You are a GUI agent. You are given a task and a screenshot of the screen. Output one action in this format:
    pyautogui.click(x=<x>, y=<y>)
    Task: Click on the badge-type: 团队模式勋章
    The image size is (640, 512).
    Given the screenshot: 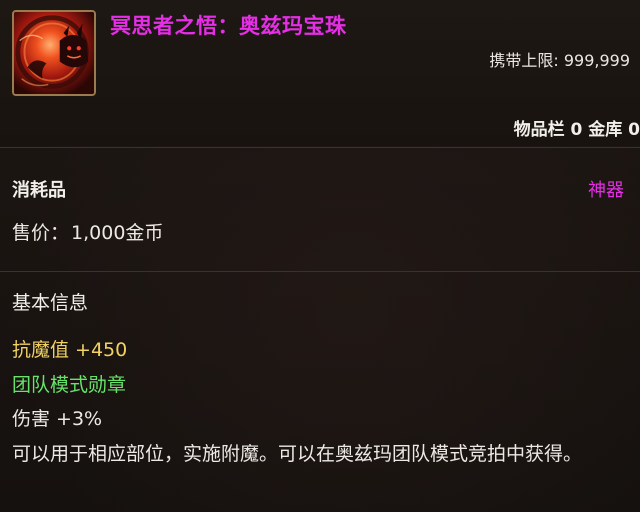 What is the action you would take?
    pyautogui.click(x=69, y=385)
    